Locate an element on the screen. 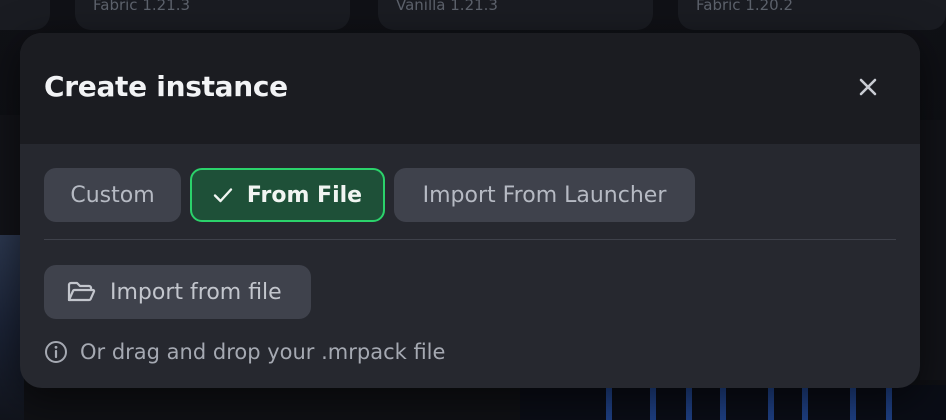 This screenshot has width=946, height=420. background-card-label: Fabric 1.21.3 is located at coordinates (142, 7).